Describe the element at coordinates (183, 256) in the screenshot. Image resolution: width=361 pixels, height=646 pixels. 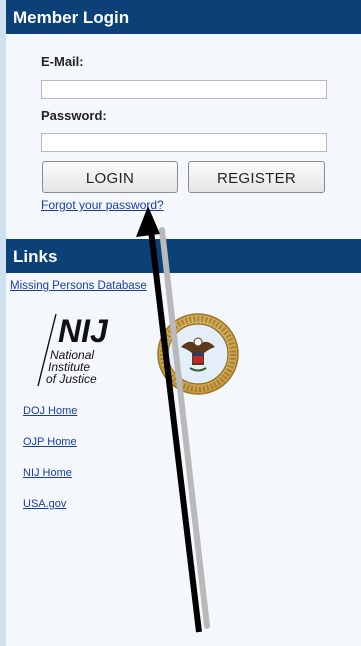
I see `links-header: Links` at that location.